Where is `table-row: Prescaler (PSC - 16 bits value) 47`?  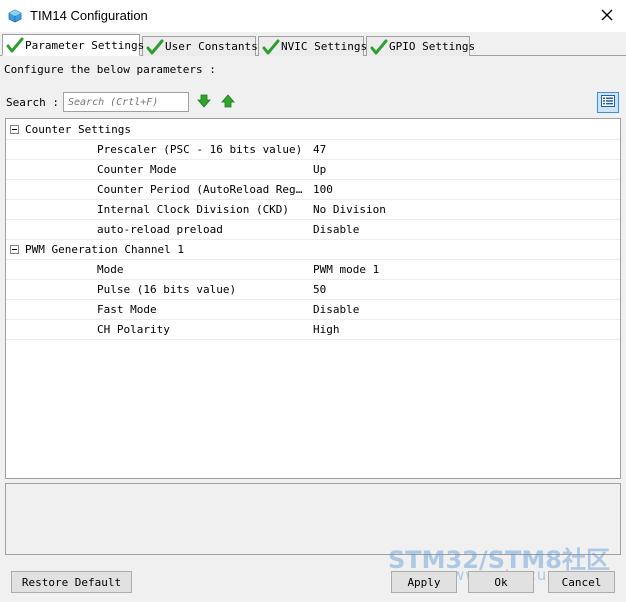
table-row: Prescaler (PSC - 16 bits value) 47 is located at coordinates (313, 150).